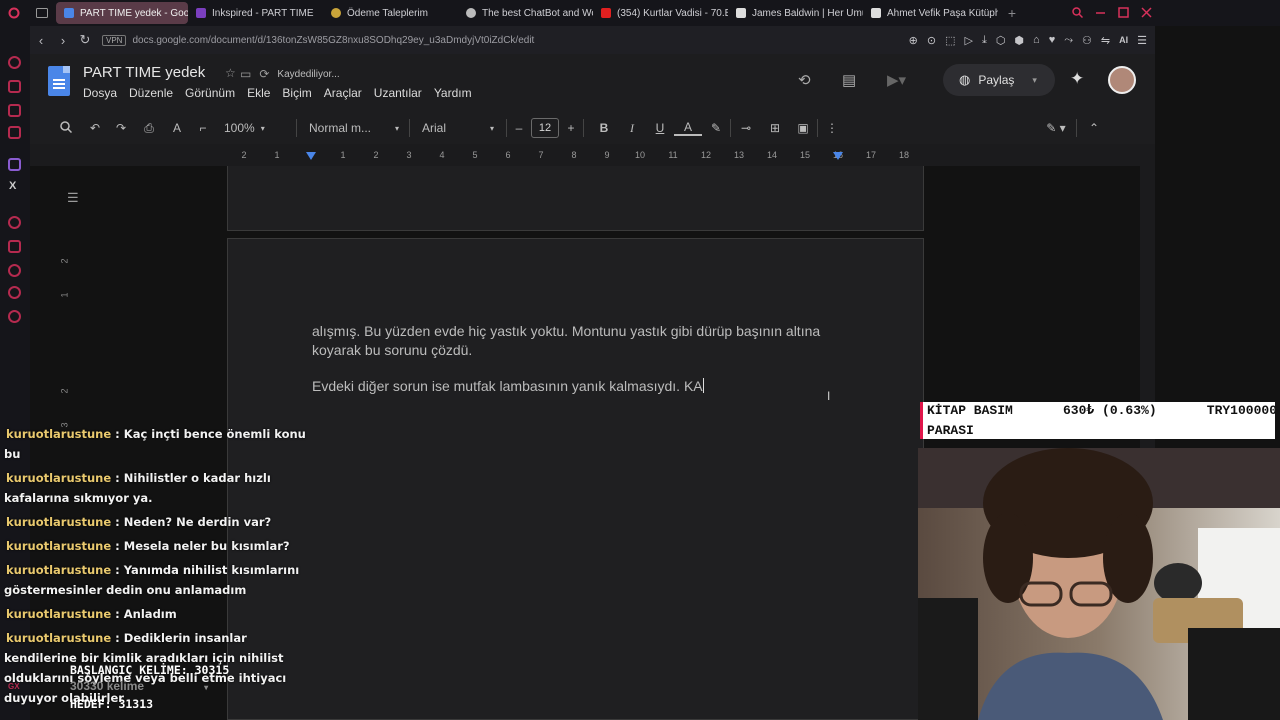  I want to click on current-word-count: 30330 kelime ▾, so click(149, 687).